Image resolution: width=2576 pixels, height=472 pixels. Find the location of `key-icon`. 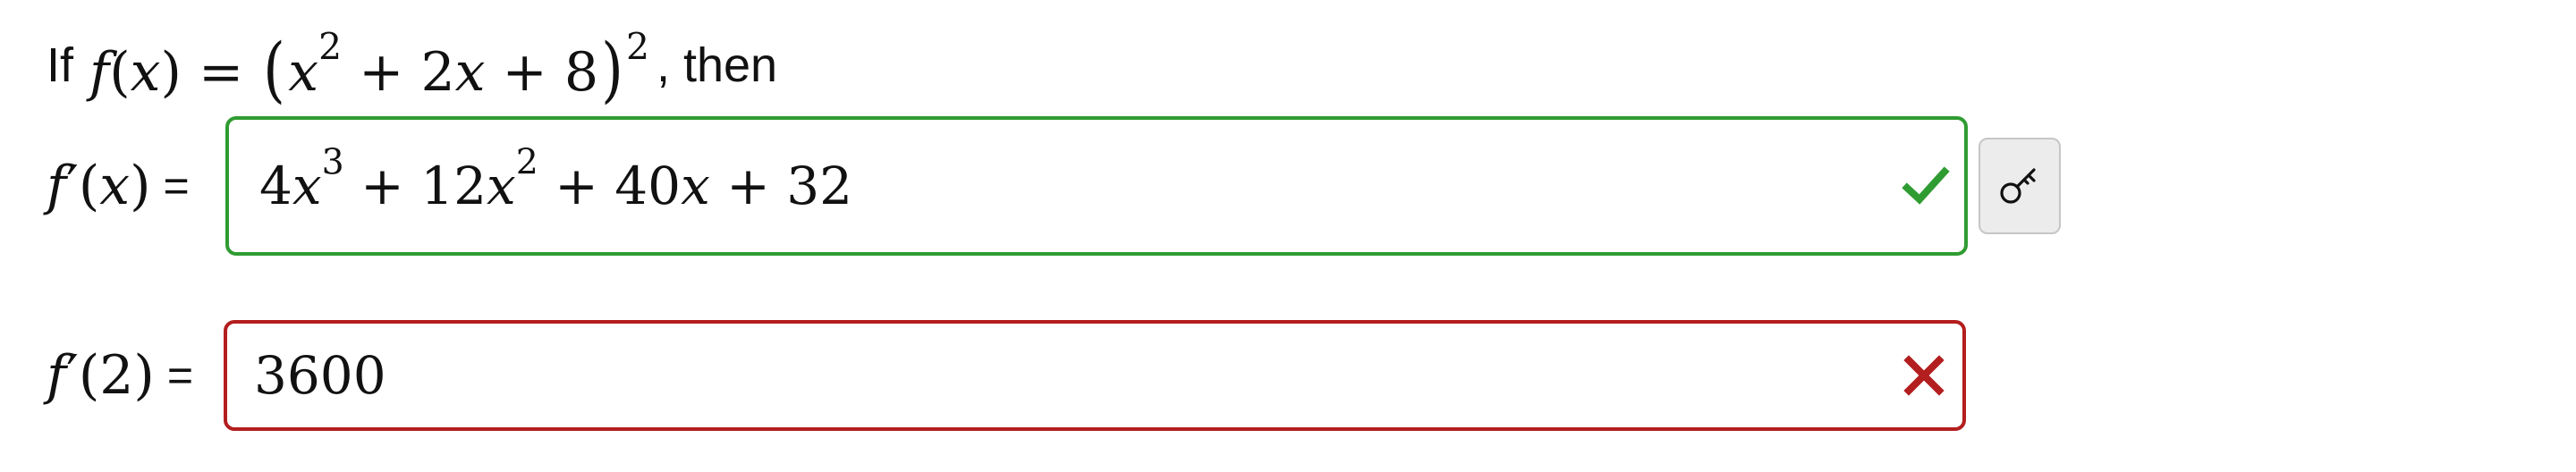

key-icon is located at coordinates (2018, 186).